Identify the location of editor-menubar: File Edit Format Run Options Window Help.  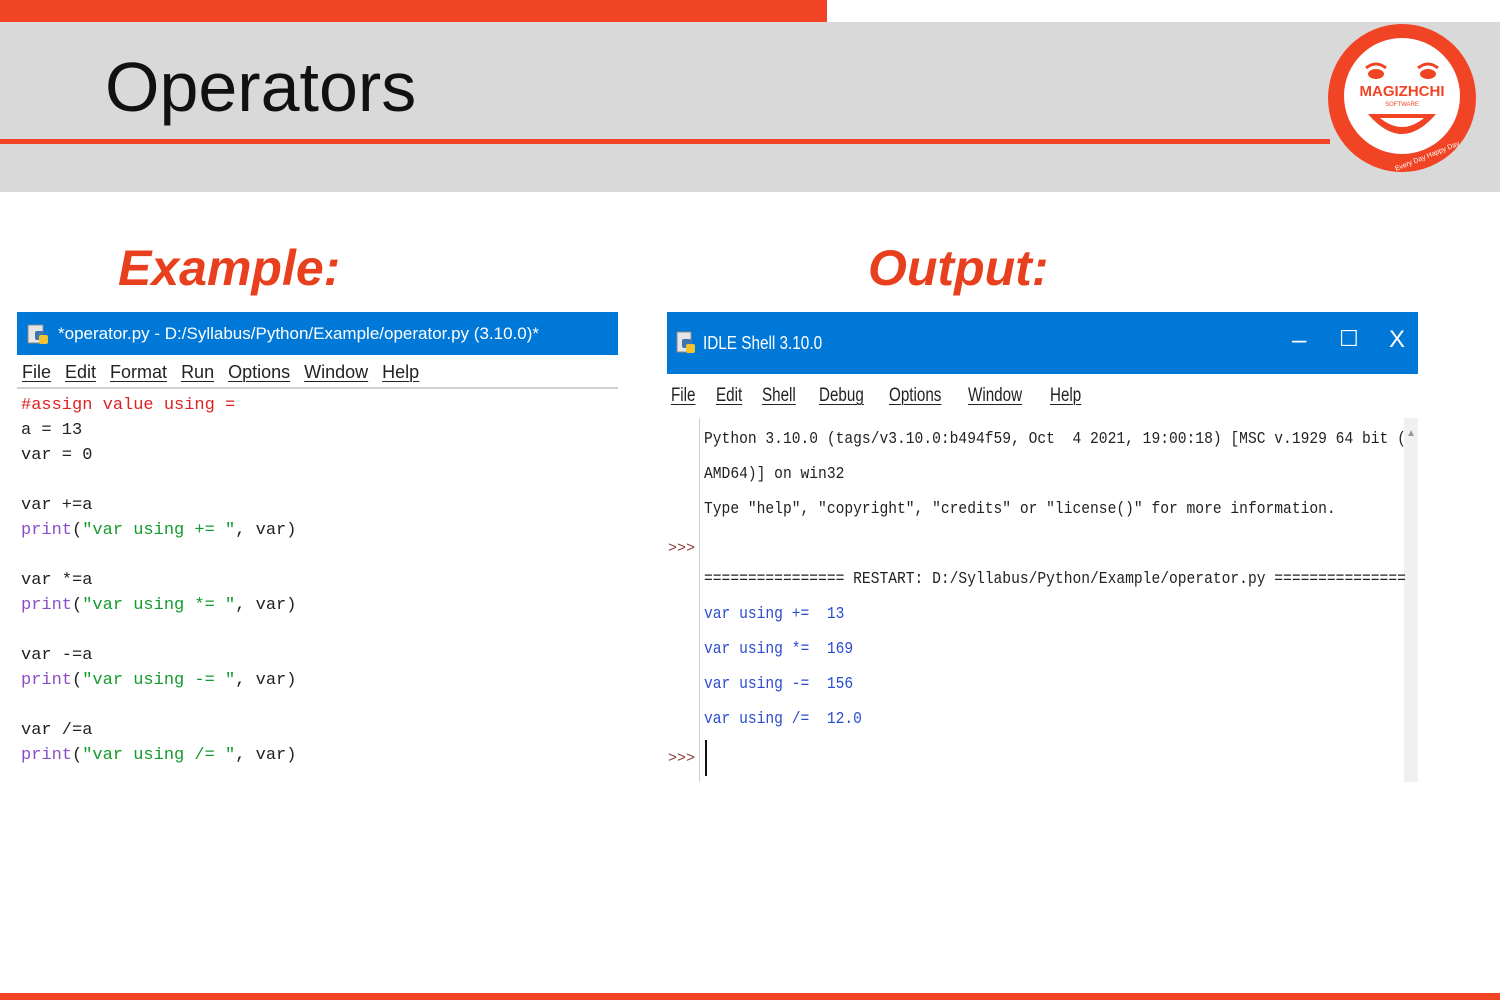
(317, 372).